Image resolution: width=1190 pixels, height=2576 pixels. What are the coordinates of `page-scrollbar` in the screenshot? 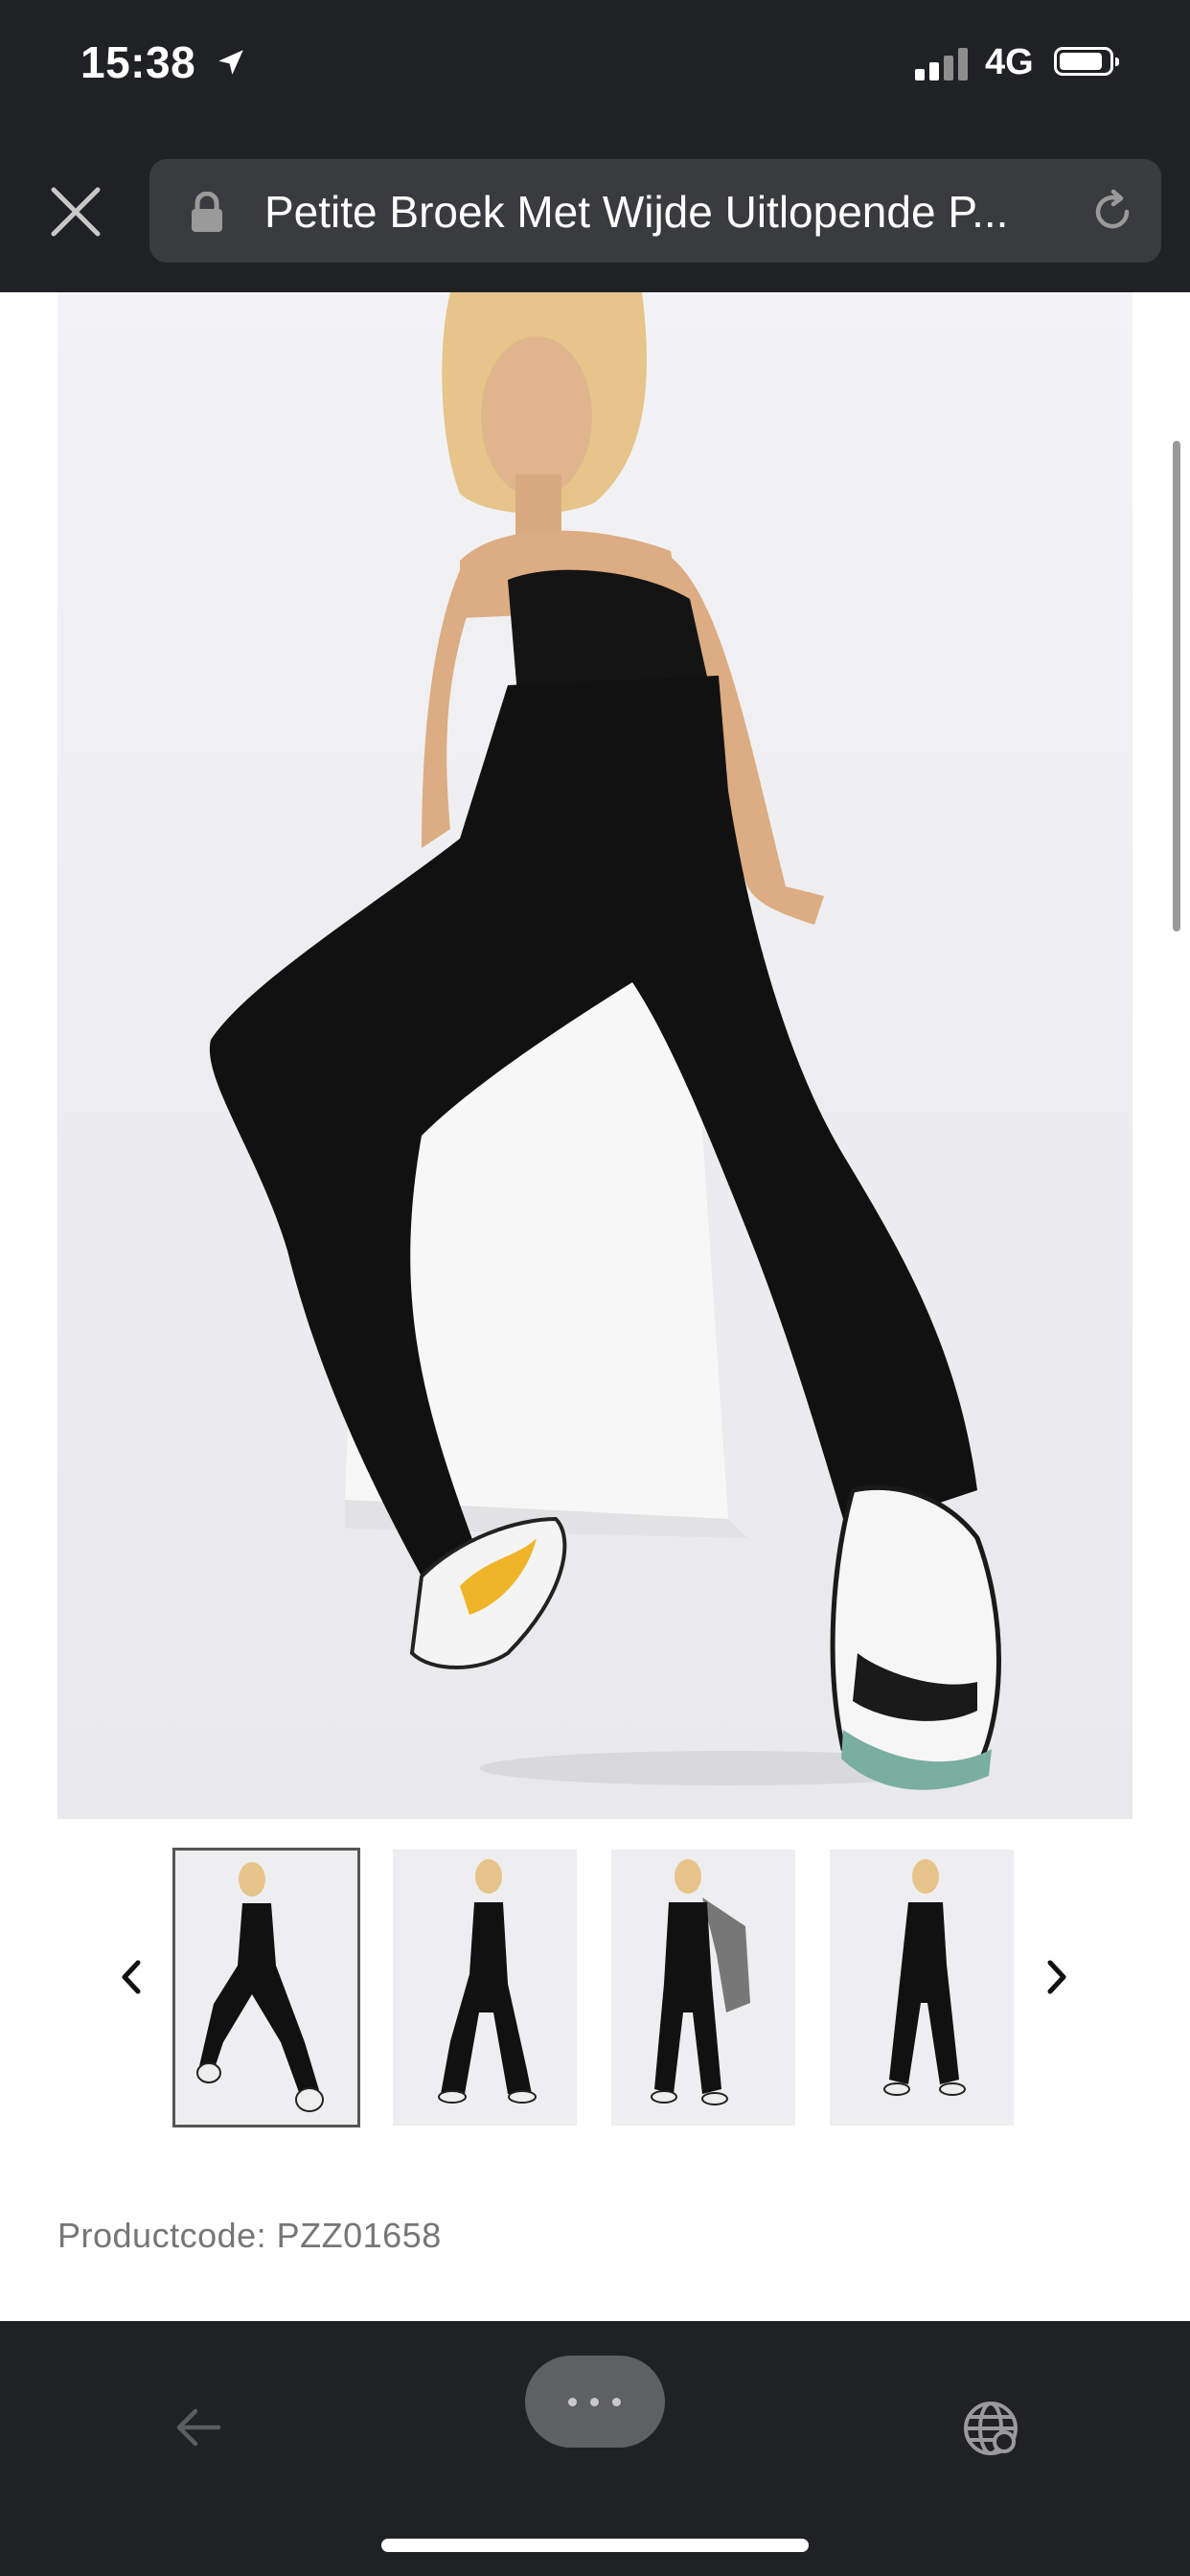 It's located at (1176, 686).